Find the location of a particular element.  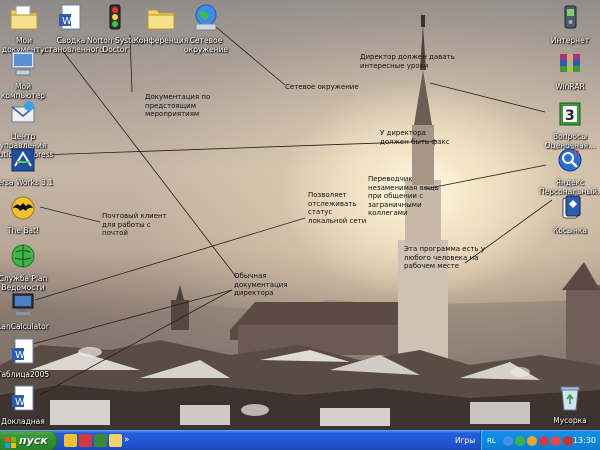

quicklaunch-app-icon is located at coordinates (100, 440).